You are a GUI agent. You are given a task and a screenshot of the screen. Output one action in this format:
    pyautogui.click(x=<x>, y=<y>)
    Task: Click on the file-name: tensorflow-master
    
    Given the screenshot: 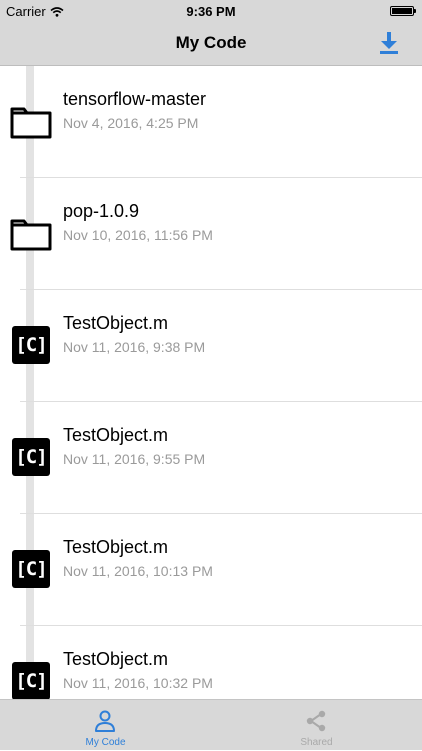 What is the action you would take?
    pyautogui.click(x=135, y=99)
    